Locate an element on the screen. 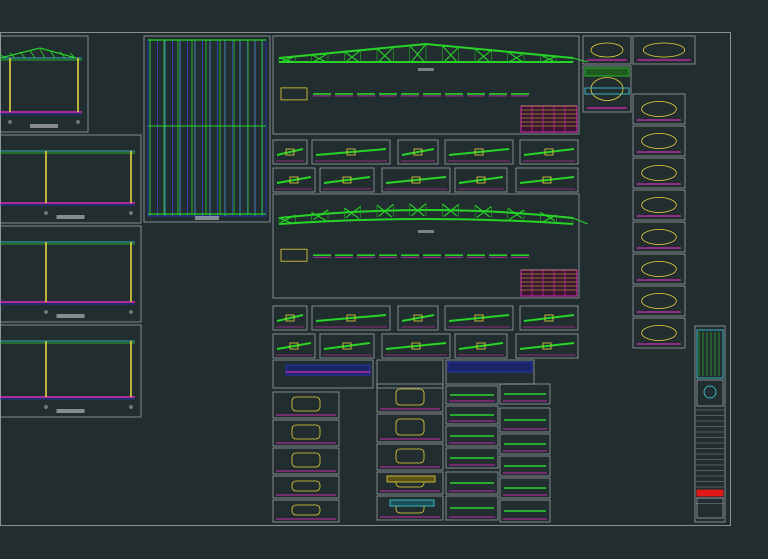 Image resolution: width=768 pixels, height=559 pixels. plate-detail-6-outline is located at coordinates (659, 205).